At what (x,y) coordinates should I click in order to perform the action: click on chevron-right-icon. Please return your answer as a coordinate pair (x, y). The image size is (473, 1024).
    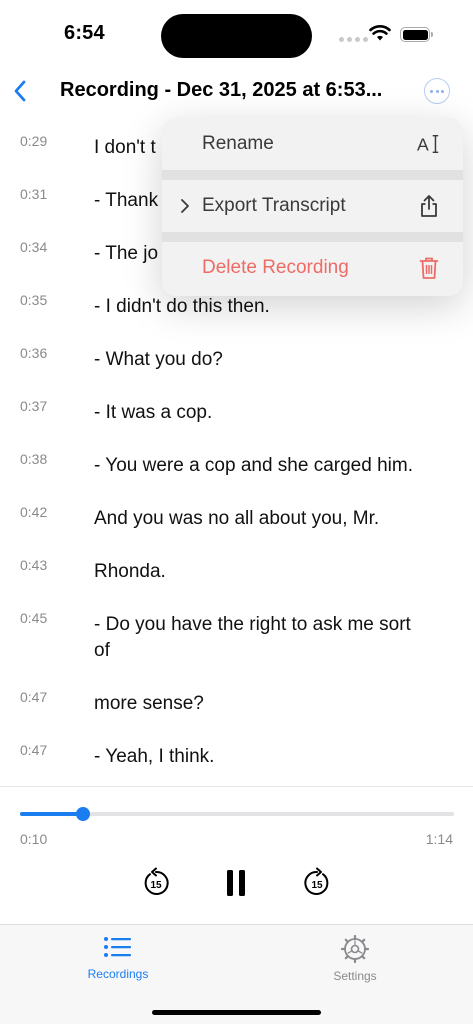
    Looking at the image, I should click on (185, 206).